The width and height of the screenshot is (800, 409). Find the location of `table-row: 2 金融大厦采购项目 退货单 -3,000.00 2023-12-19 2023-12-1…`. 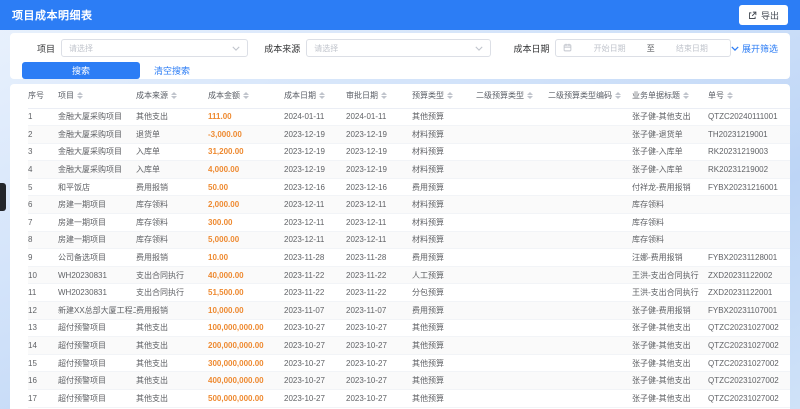

table-row: 2 金融大厦采购项目 退货单 -3,000.00 2023-12-19 2023-12-1… is located at coordinates (409, 134).